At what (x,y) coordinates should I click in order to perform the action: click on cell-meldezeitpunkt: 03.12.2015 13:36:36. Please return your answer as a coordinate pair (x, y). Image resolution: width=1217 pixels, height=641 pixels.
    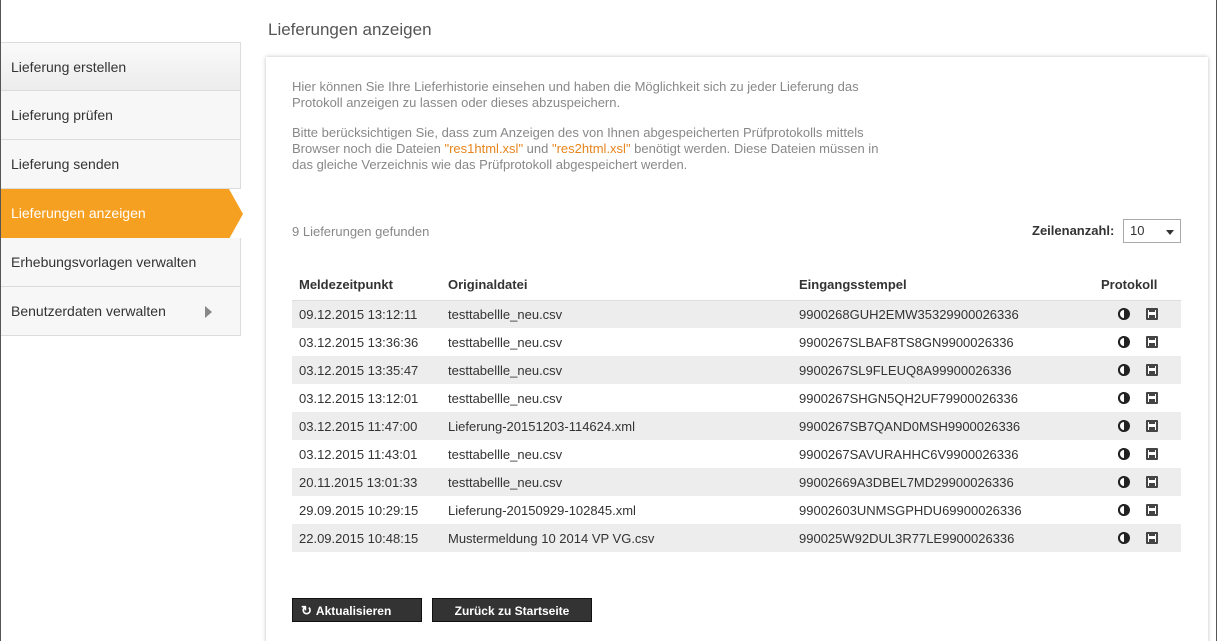
    Looking at the image, I should click on (366, 342).